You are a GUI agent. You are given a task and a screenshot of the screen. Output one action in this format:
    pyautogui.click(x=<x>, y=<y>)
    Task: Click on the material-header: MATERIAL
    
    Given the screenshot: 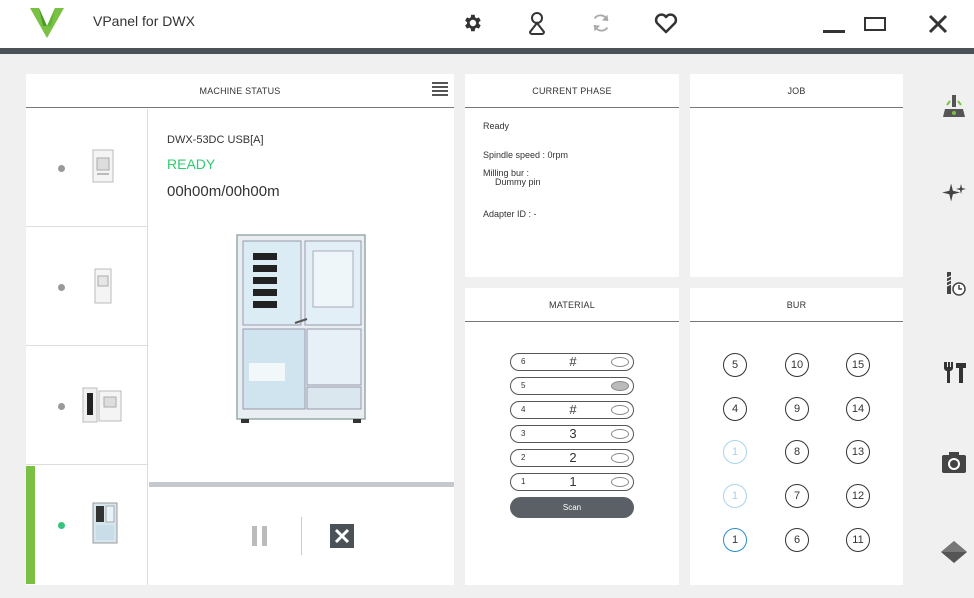 What is the action you would take?
    pyautogui.click(x=572, y=305)
    